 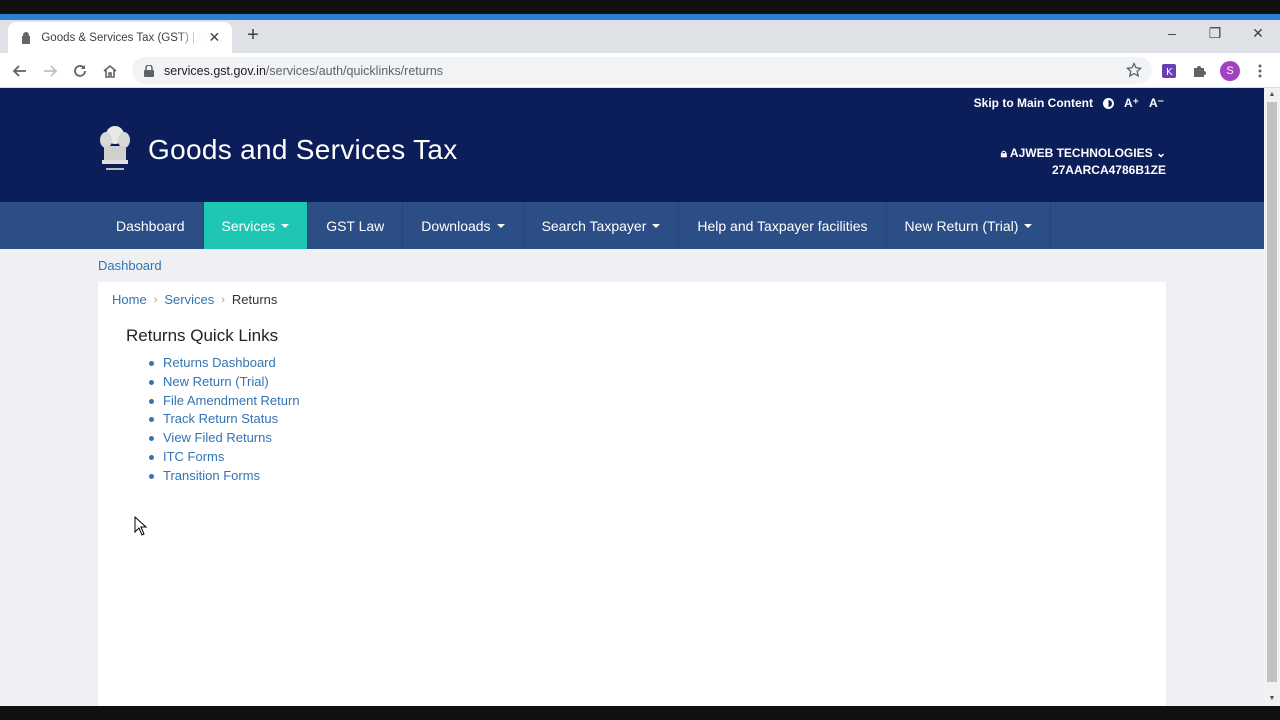 What do you see at coordinates (248, 225) in the screenshot?
I see `menu-item-label: Services` at bounding box center [248, 225].